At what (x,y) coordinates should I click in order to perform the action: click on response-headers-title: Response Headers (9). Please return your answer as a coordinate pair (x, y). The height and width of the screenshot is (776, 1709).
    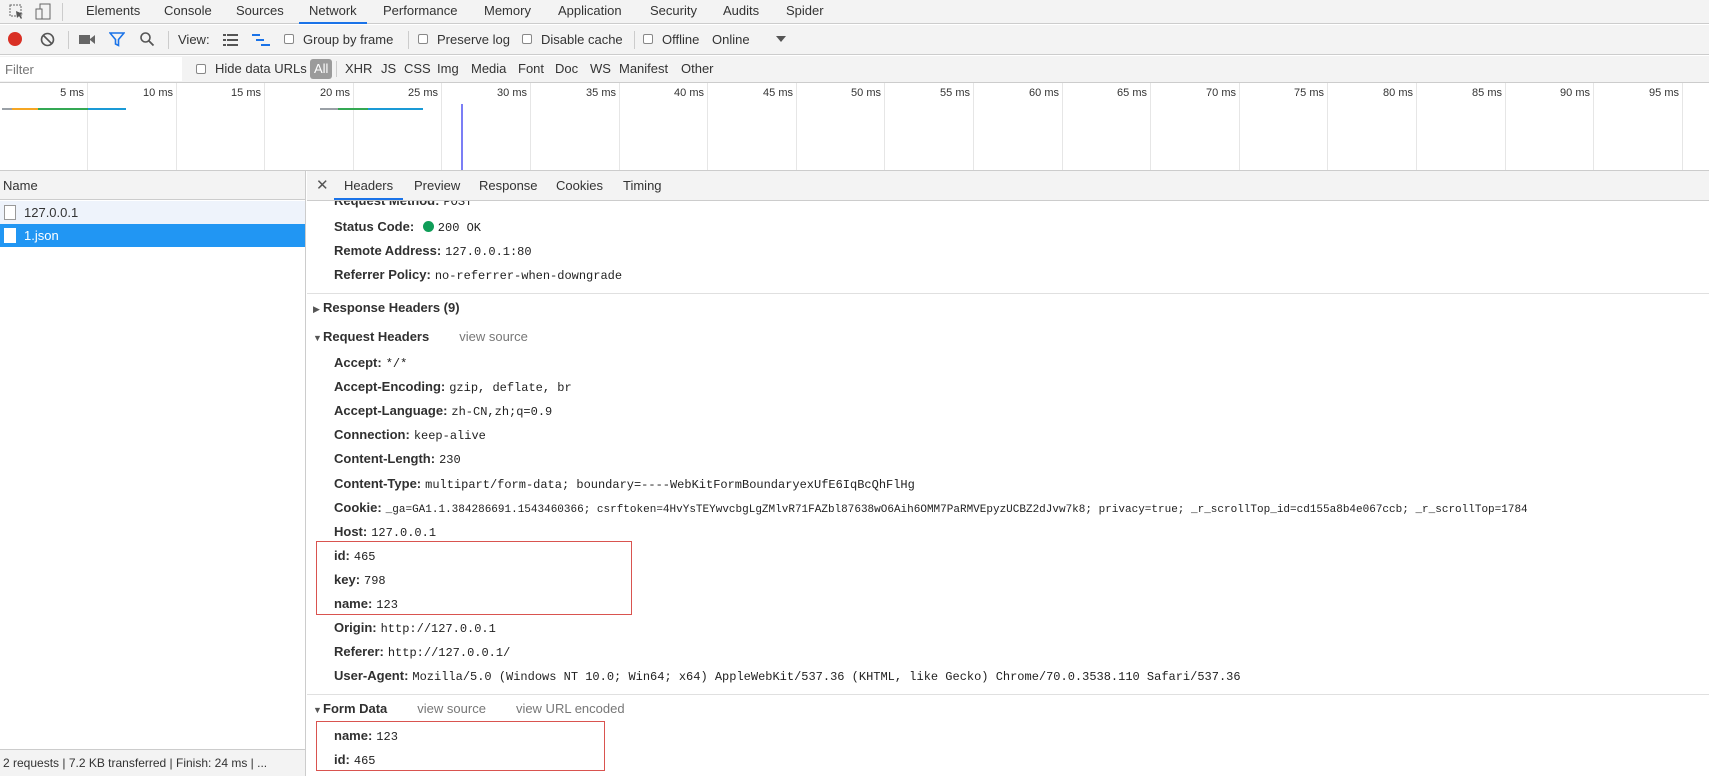
    Looking at the image, I should click on (391, 307).